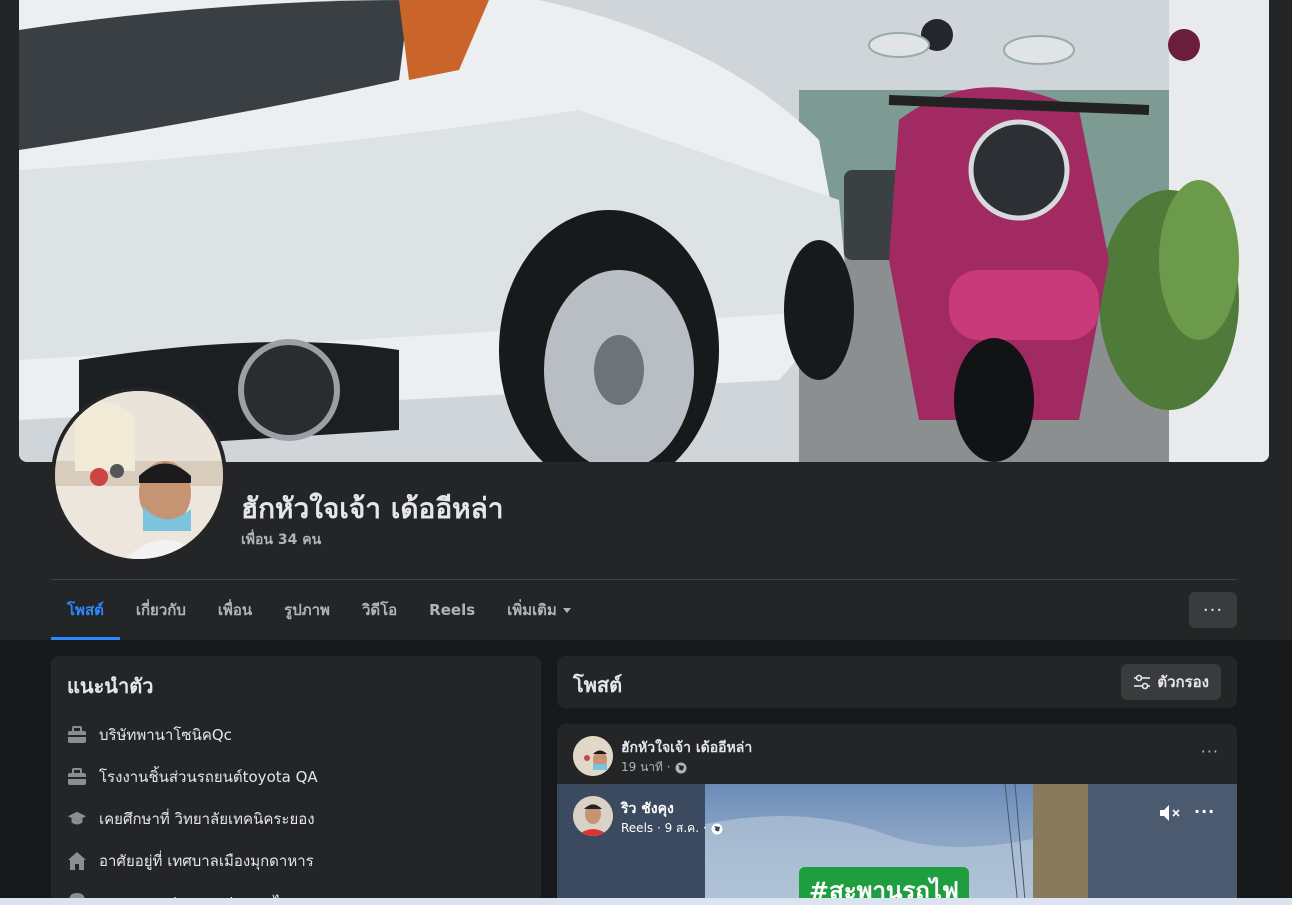 This screenshot has width=1292, height=905. What do you see at coordinates (281, 540) in the screenshot?
I see `friend-count: เพื่อน 34 คน` at bounding box center [281, 540].